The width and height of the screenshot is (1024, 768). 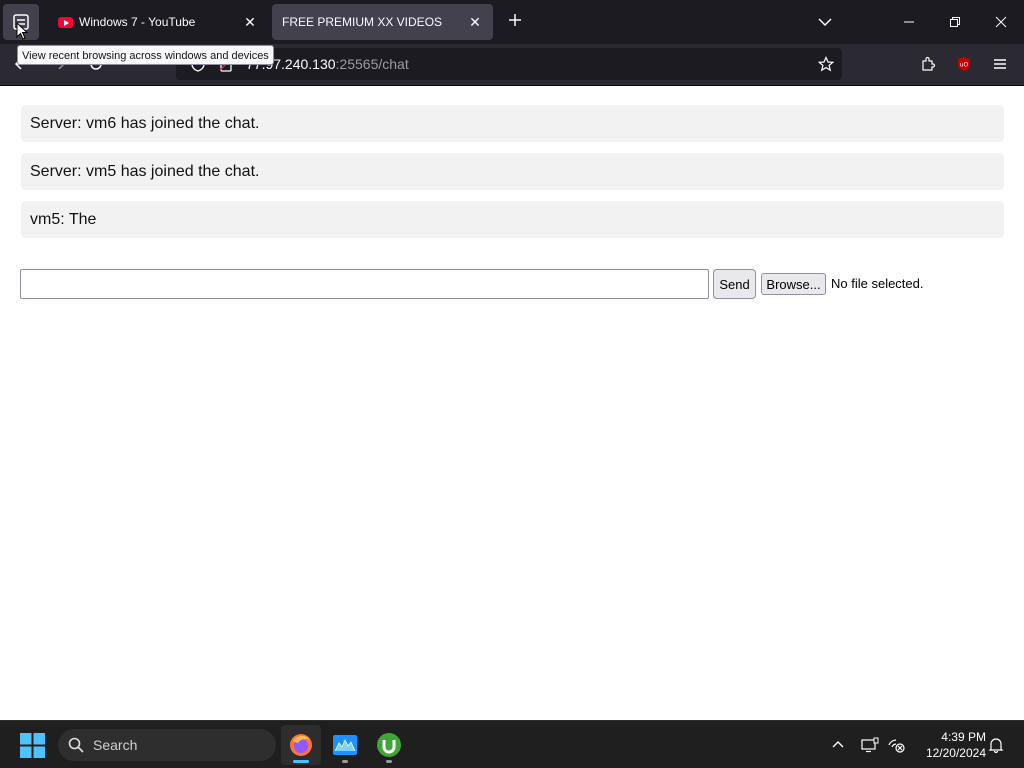 I want to click on taskbar-firefox, so click(x=301, y=745).